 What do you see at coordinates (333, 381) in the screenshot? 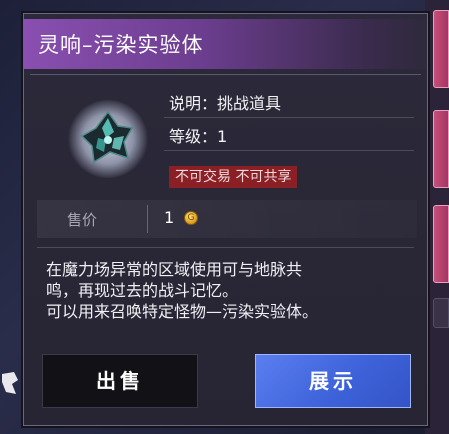
I see `show-button: 展示` at bounding box center [333, 381].